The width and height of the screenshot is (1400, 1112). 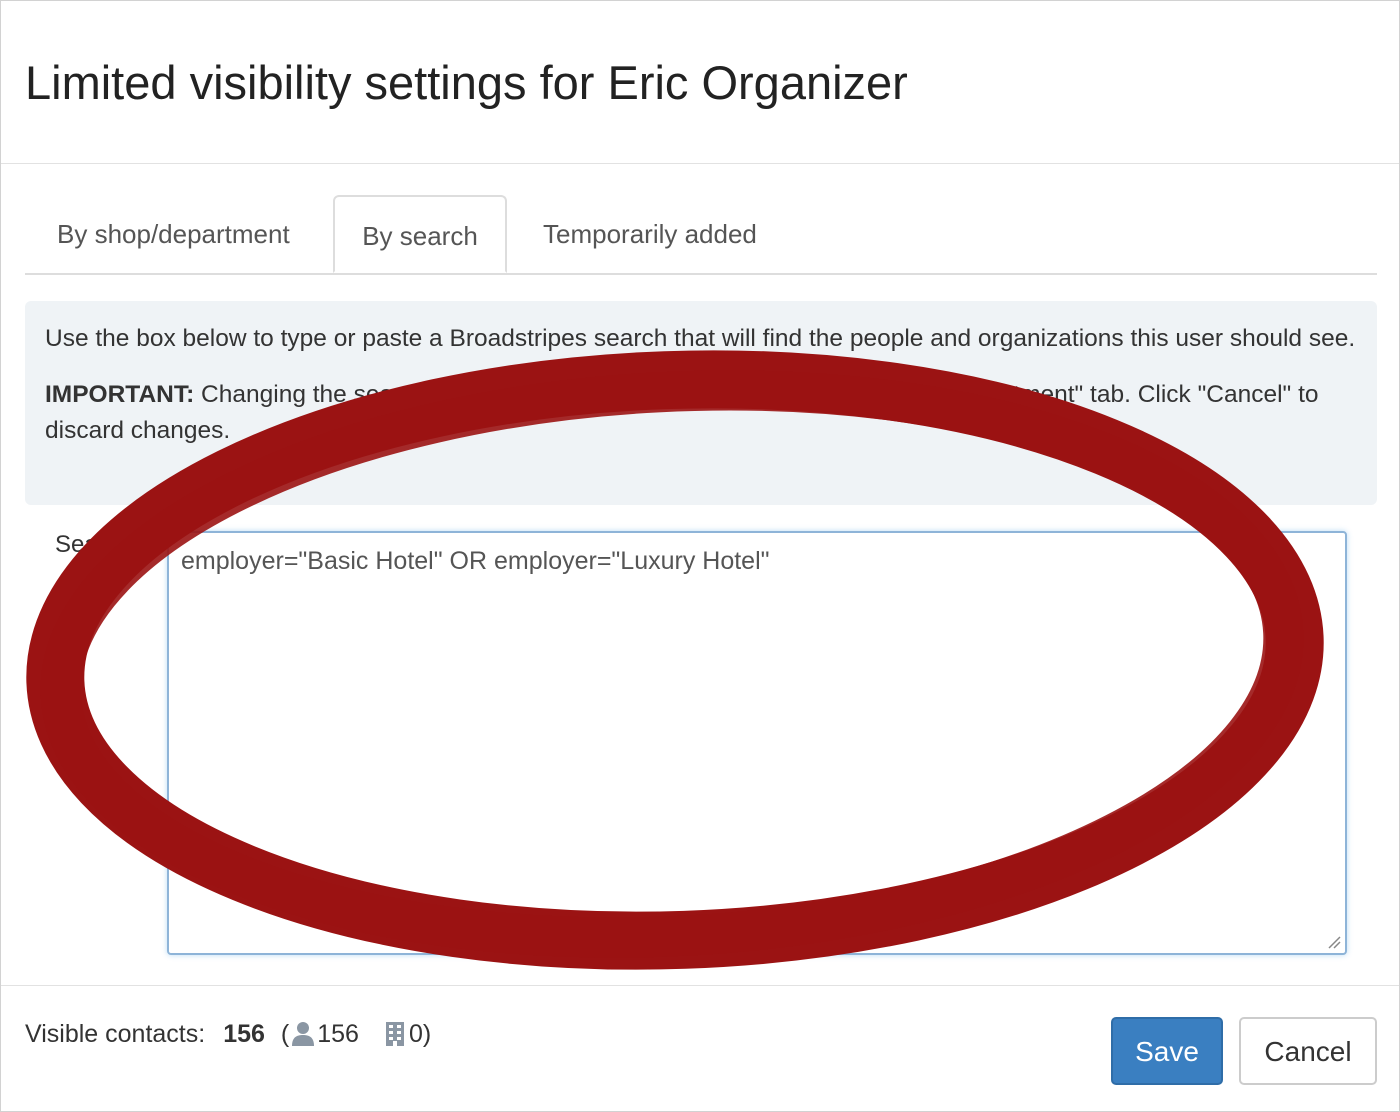 I want to click on tab-temporarily-added: Temporarily added, so click(x=650, y=234).